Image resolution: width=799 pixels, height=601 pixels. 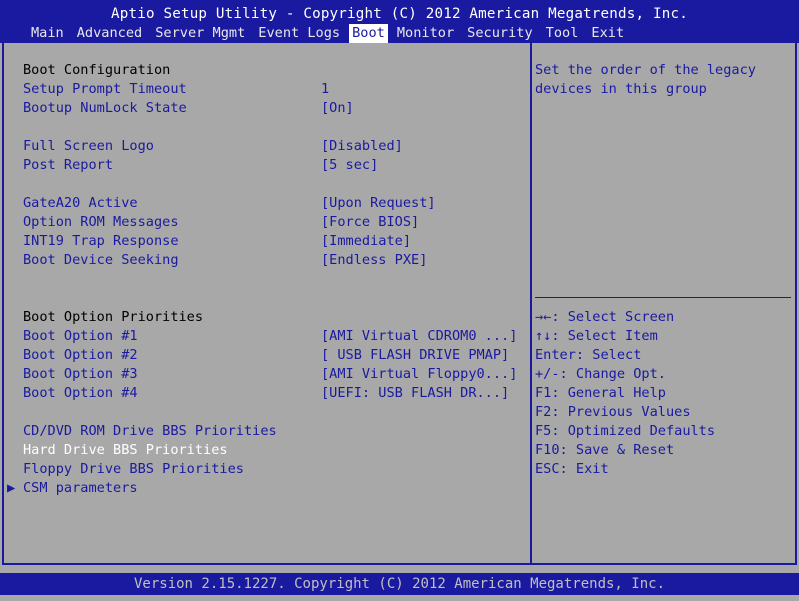 What do you see at coordinates (80, 393) in the screenshot?
I see `setting-label: Boot Option #4` at bounding box center [80, 393].